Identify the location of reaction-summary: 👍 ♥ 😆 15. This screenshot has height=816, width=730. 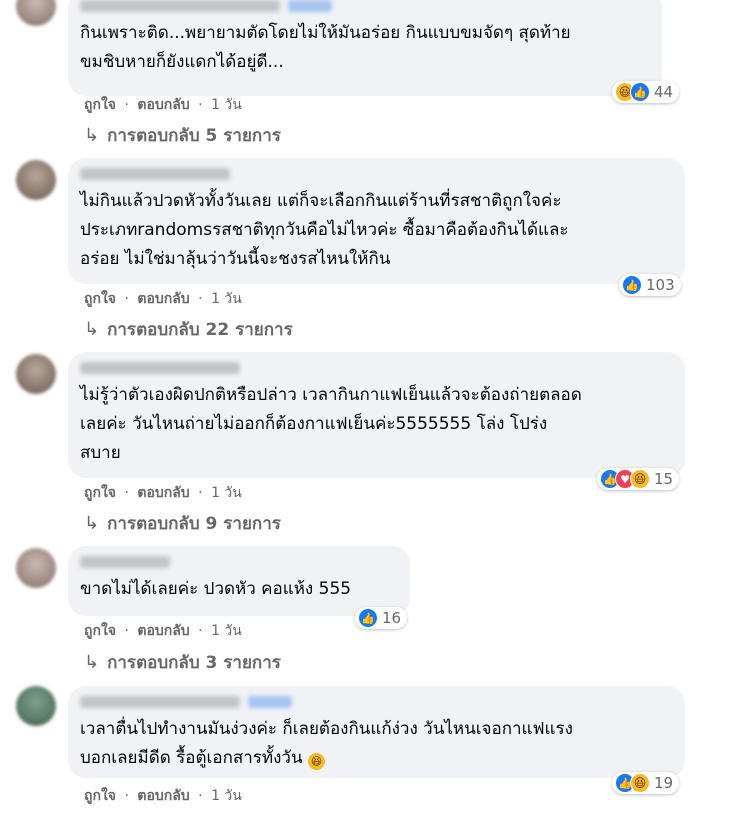
(638, 479).